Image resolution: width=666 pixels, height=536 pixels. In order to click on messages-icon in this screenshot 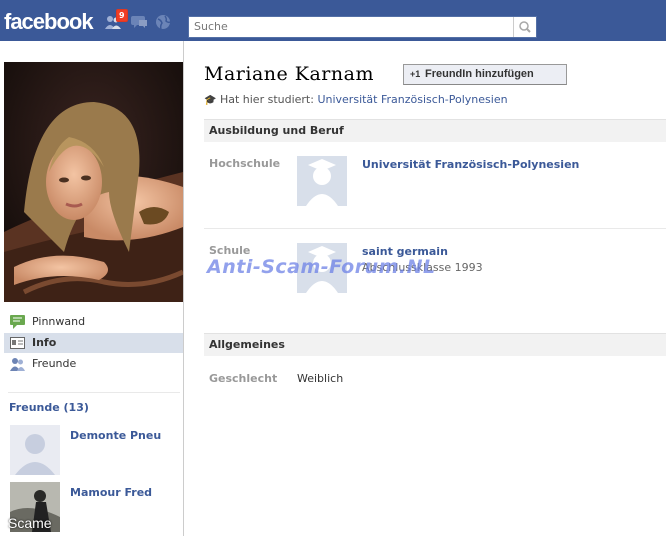, I will do `click(140, 22)`.